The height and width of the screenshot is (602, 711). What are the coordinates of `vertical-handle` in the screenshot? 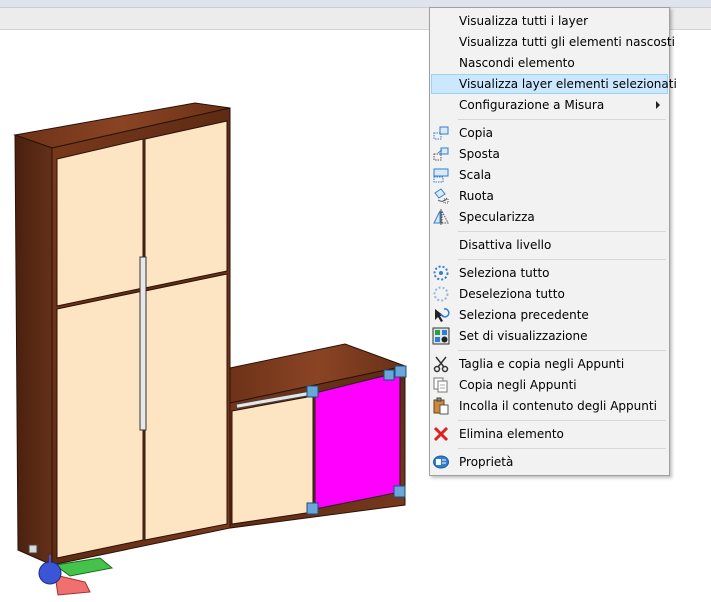 It's located at (143, 343).